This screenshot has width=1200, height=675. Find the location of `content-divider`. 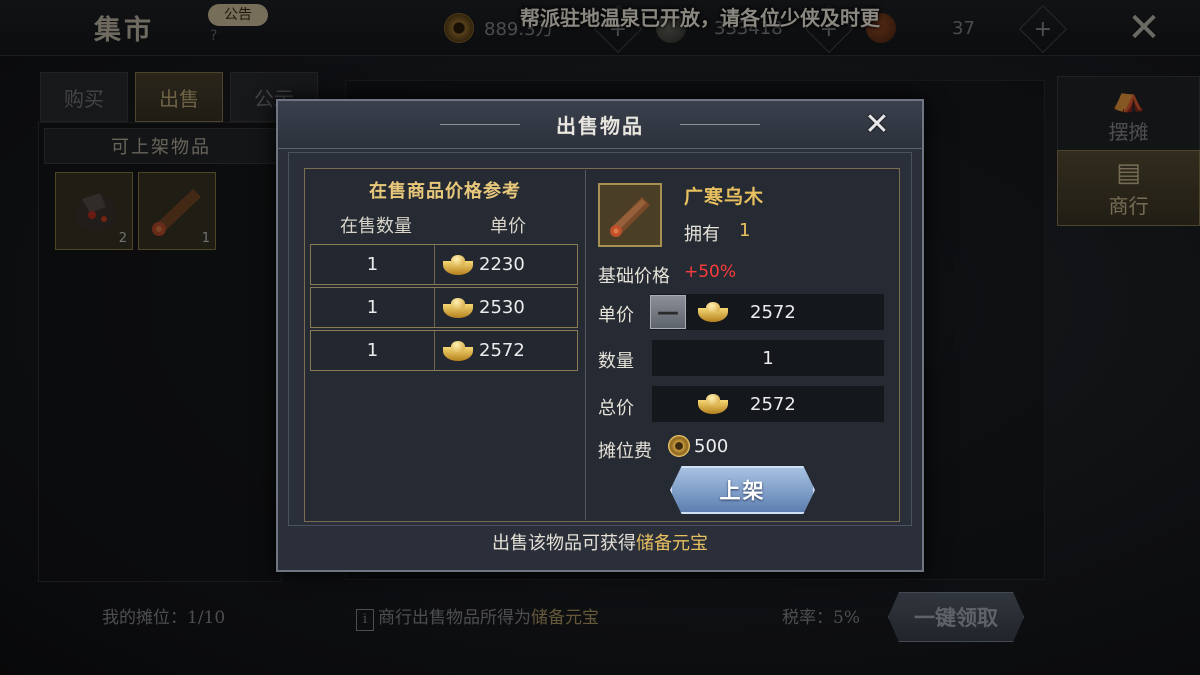

content-divider is located at coordinates (585, 345).